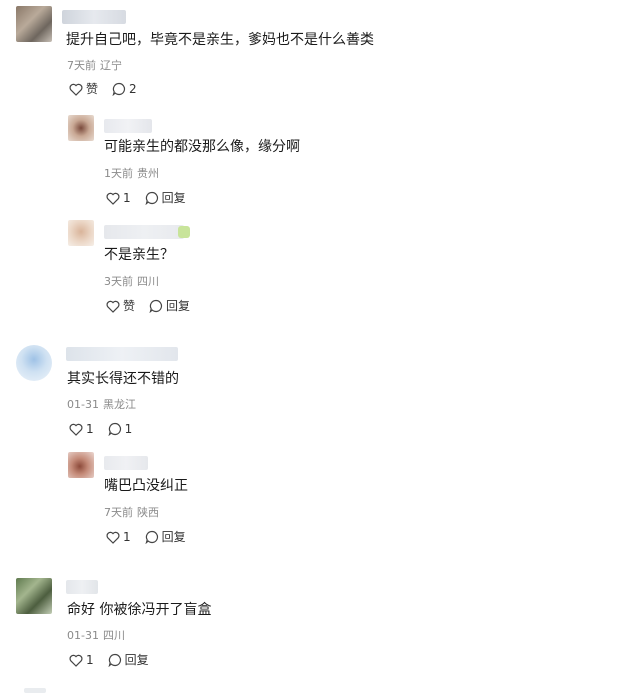  What do you see at coordinates (139, 610) in the screenshot?
I see `comment-text: 命好 你被徐冯开了盲盒` at bounding box center [139, 610].